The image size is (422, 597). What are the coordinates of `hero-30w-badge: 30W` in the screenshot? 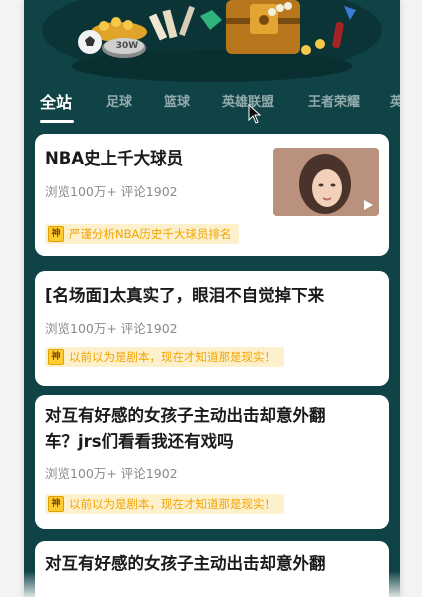 It's located at (127, 46).